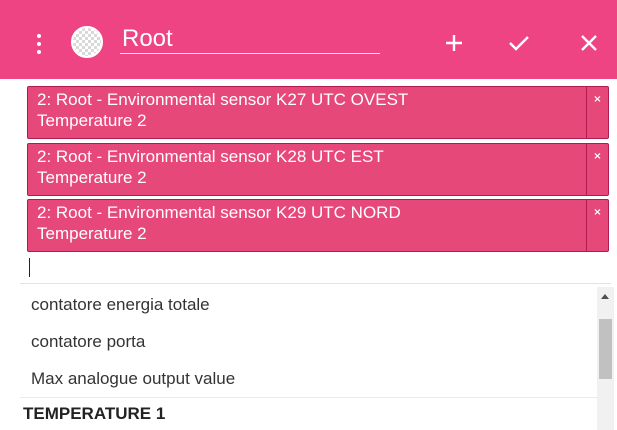  I want to click on vertical-dots-icon, so click(39, 44).